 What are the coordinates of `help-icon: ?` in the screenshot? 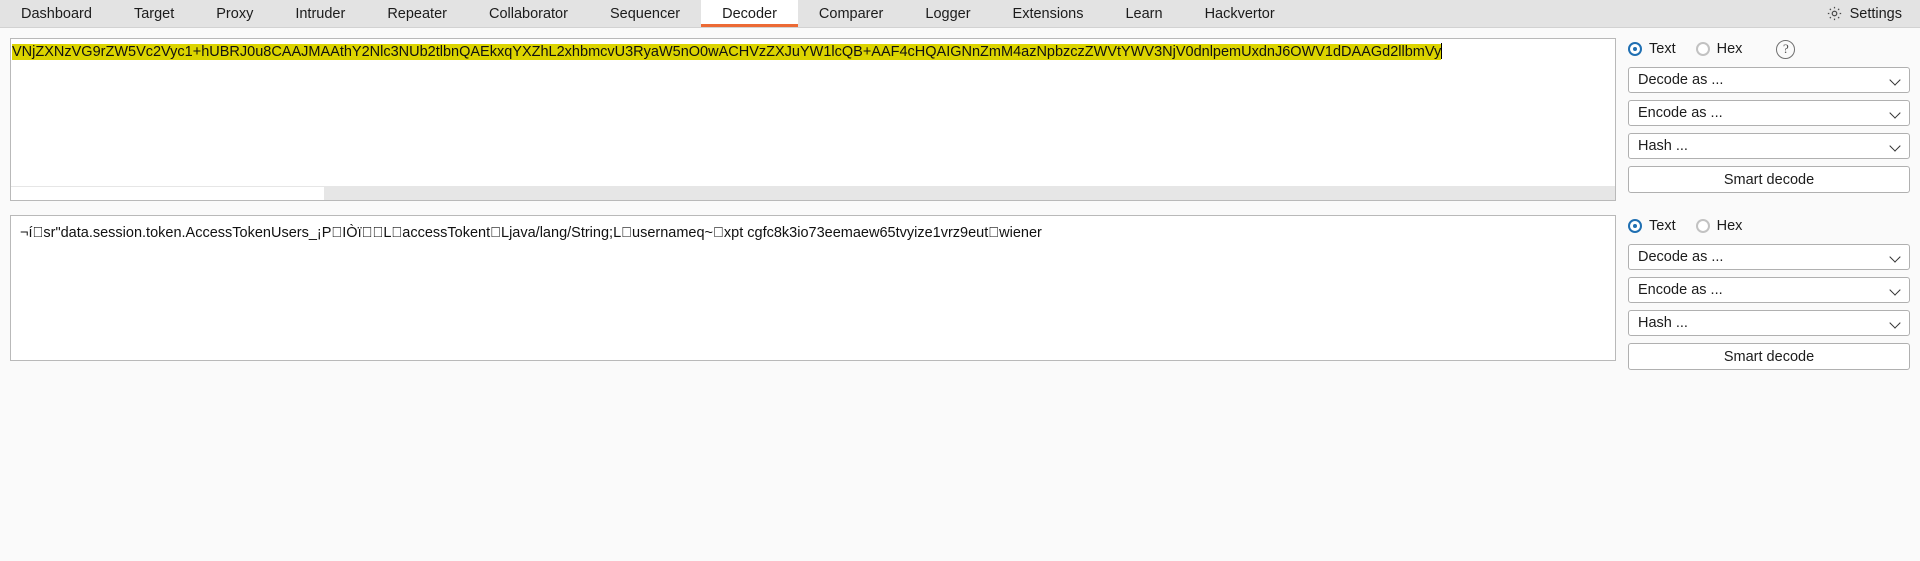 It's located at (1786, 49).